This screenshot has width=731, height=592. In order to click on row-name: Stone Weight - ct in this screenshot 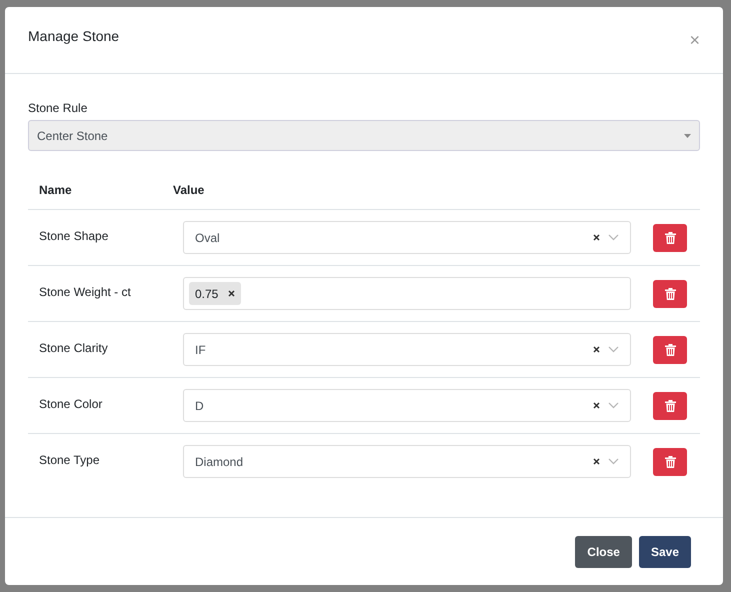, I will do `click(85, 292)`.